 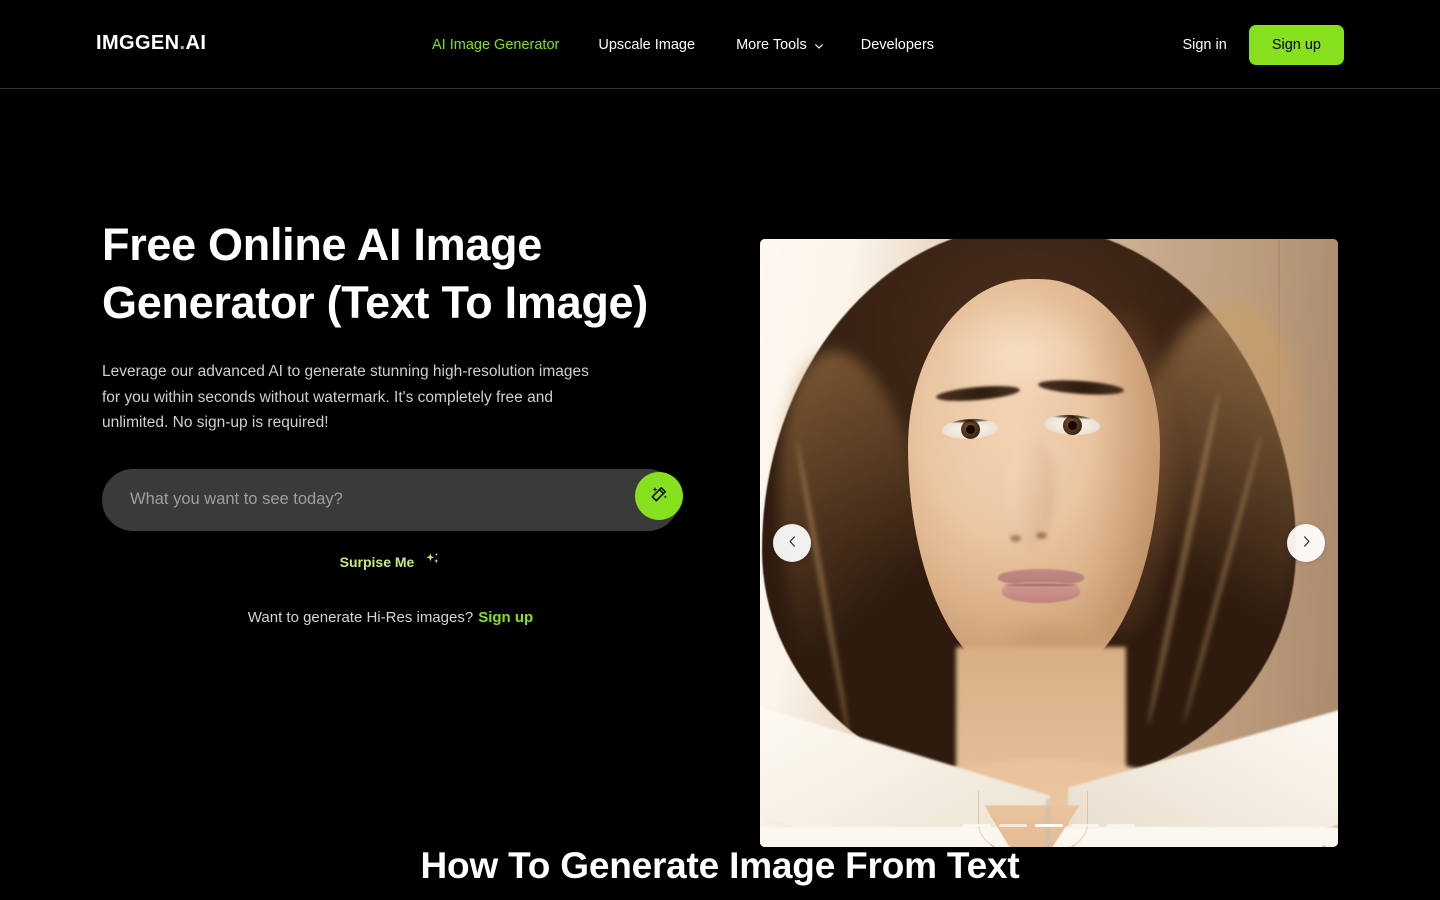 What do you see at coordinates (1296, 44) in the screenshot?
I see `sign-up-button: Sign up` at bounding box center [1296, 44].